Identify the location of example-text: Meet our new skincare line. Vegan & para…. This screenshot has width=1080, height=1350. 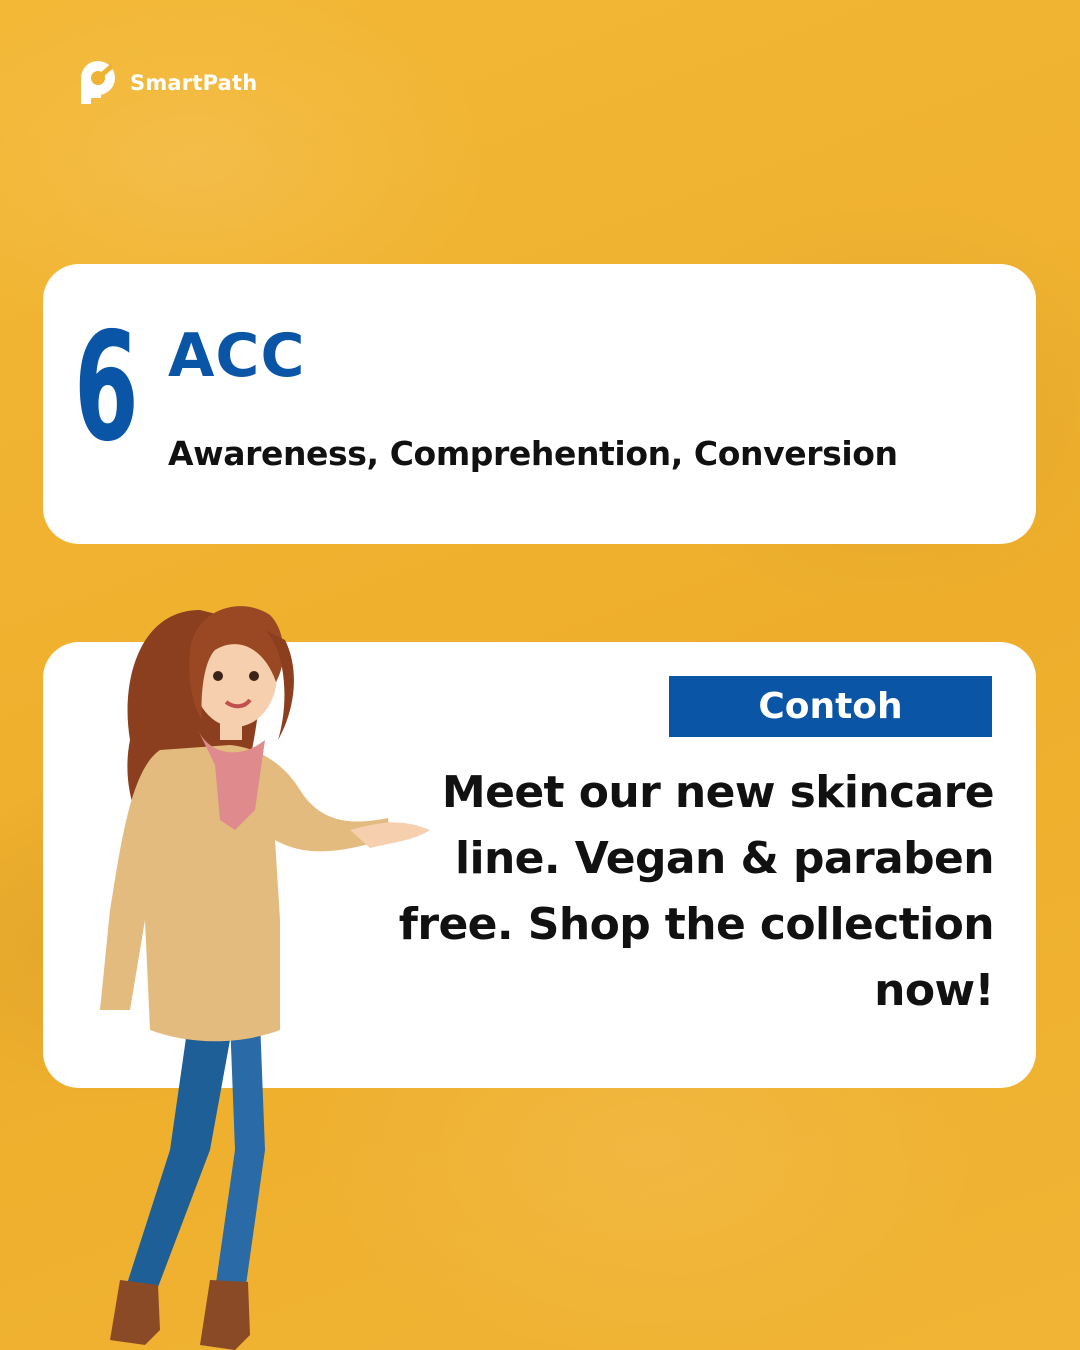
(696, 891).